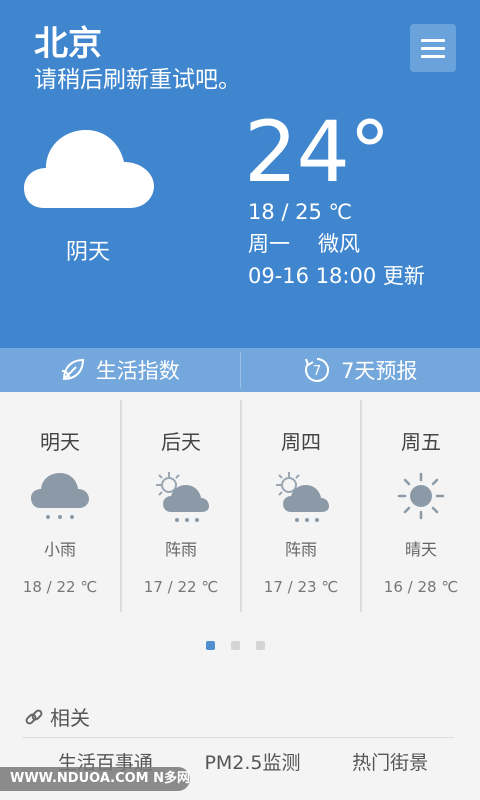 The image size is (480, 800). What do you see at coordinates (379, 371) in the screenshot?
I see `tab-7day-label: 7天预报` at bounding box center [379, 371].